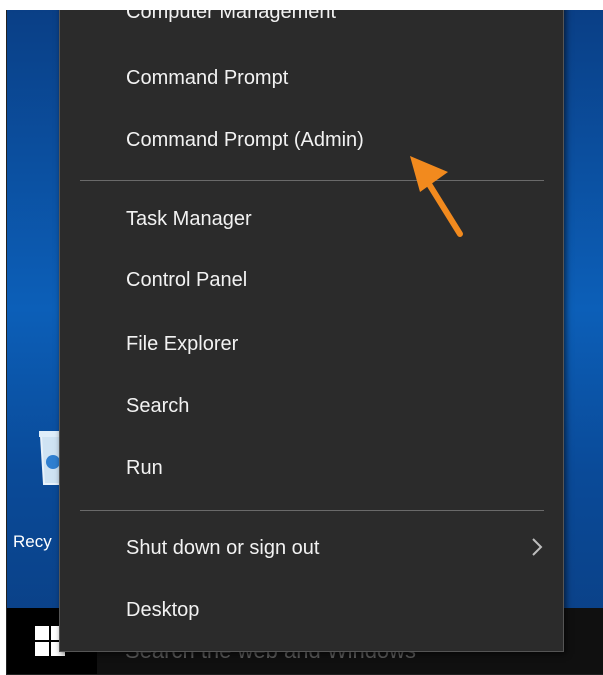  I want to click on menu-item-command-prompt-admin: Command Prompt (Admin), so click(245, 140).